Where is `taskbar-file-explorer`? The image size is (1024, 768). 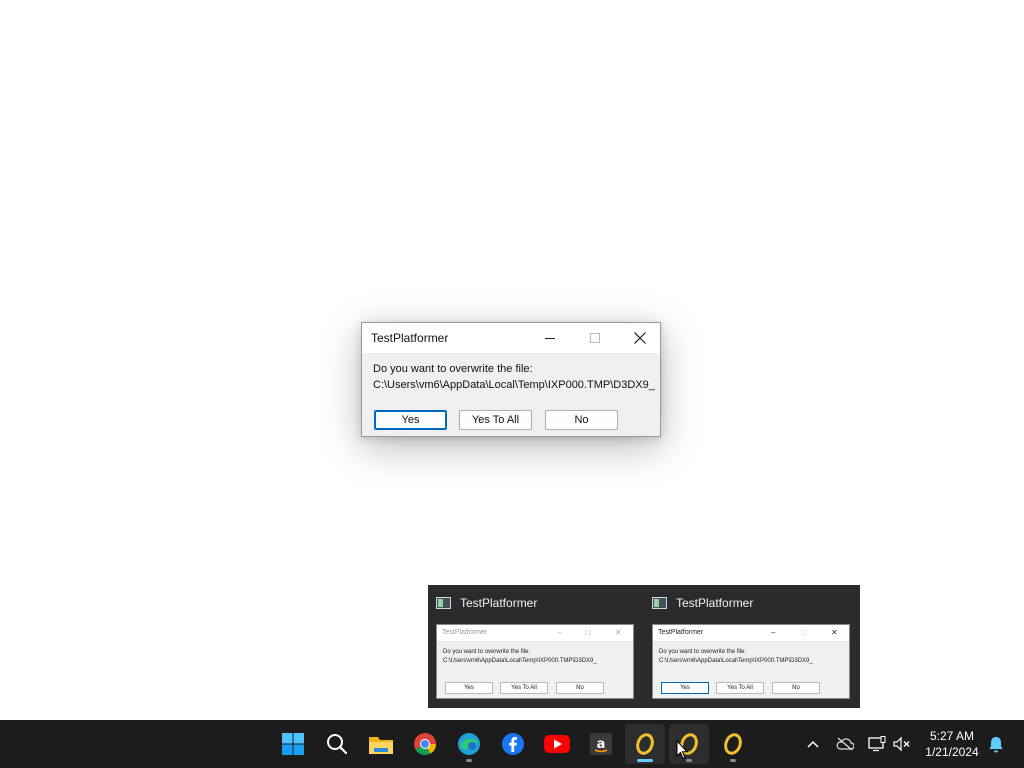
taskbar-file-explorer is located at coordinates (381, 744).